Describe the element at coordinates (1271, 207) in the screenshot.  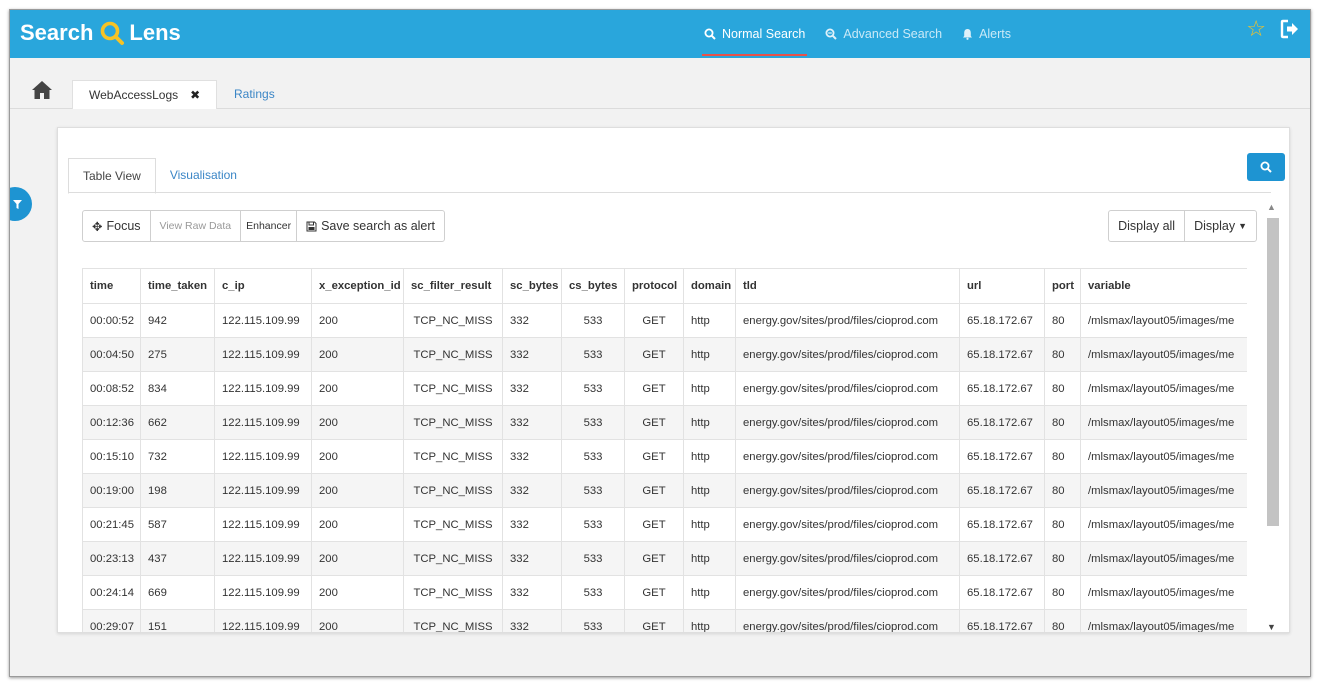
I see `scroll-up-icon: ▲` at that location.